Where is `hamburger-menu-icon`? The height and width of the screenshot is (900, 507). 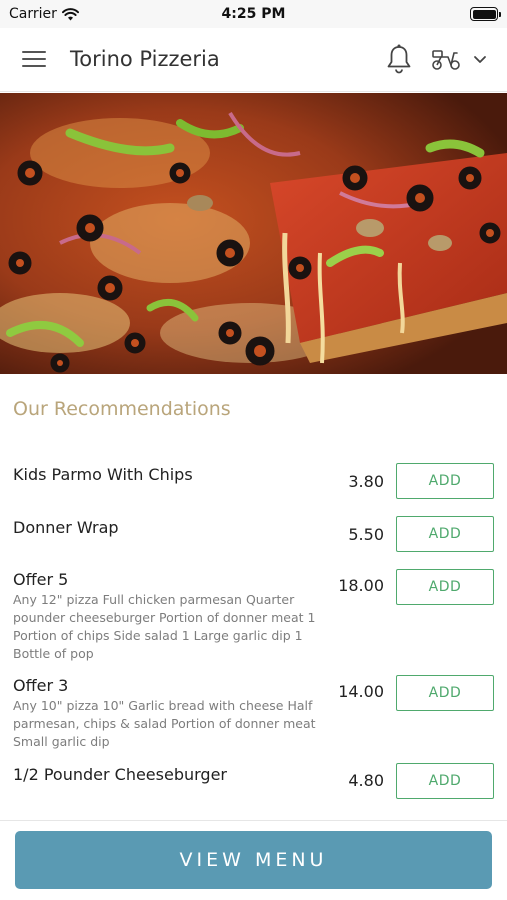 hamburger-menu-icon is located at coordinates (34, 59).